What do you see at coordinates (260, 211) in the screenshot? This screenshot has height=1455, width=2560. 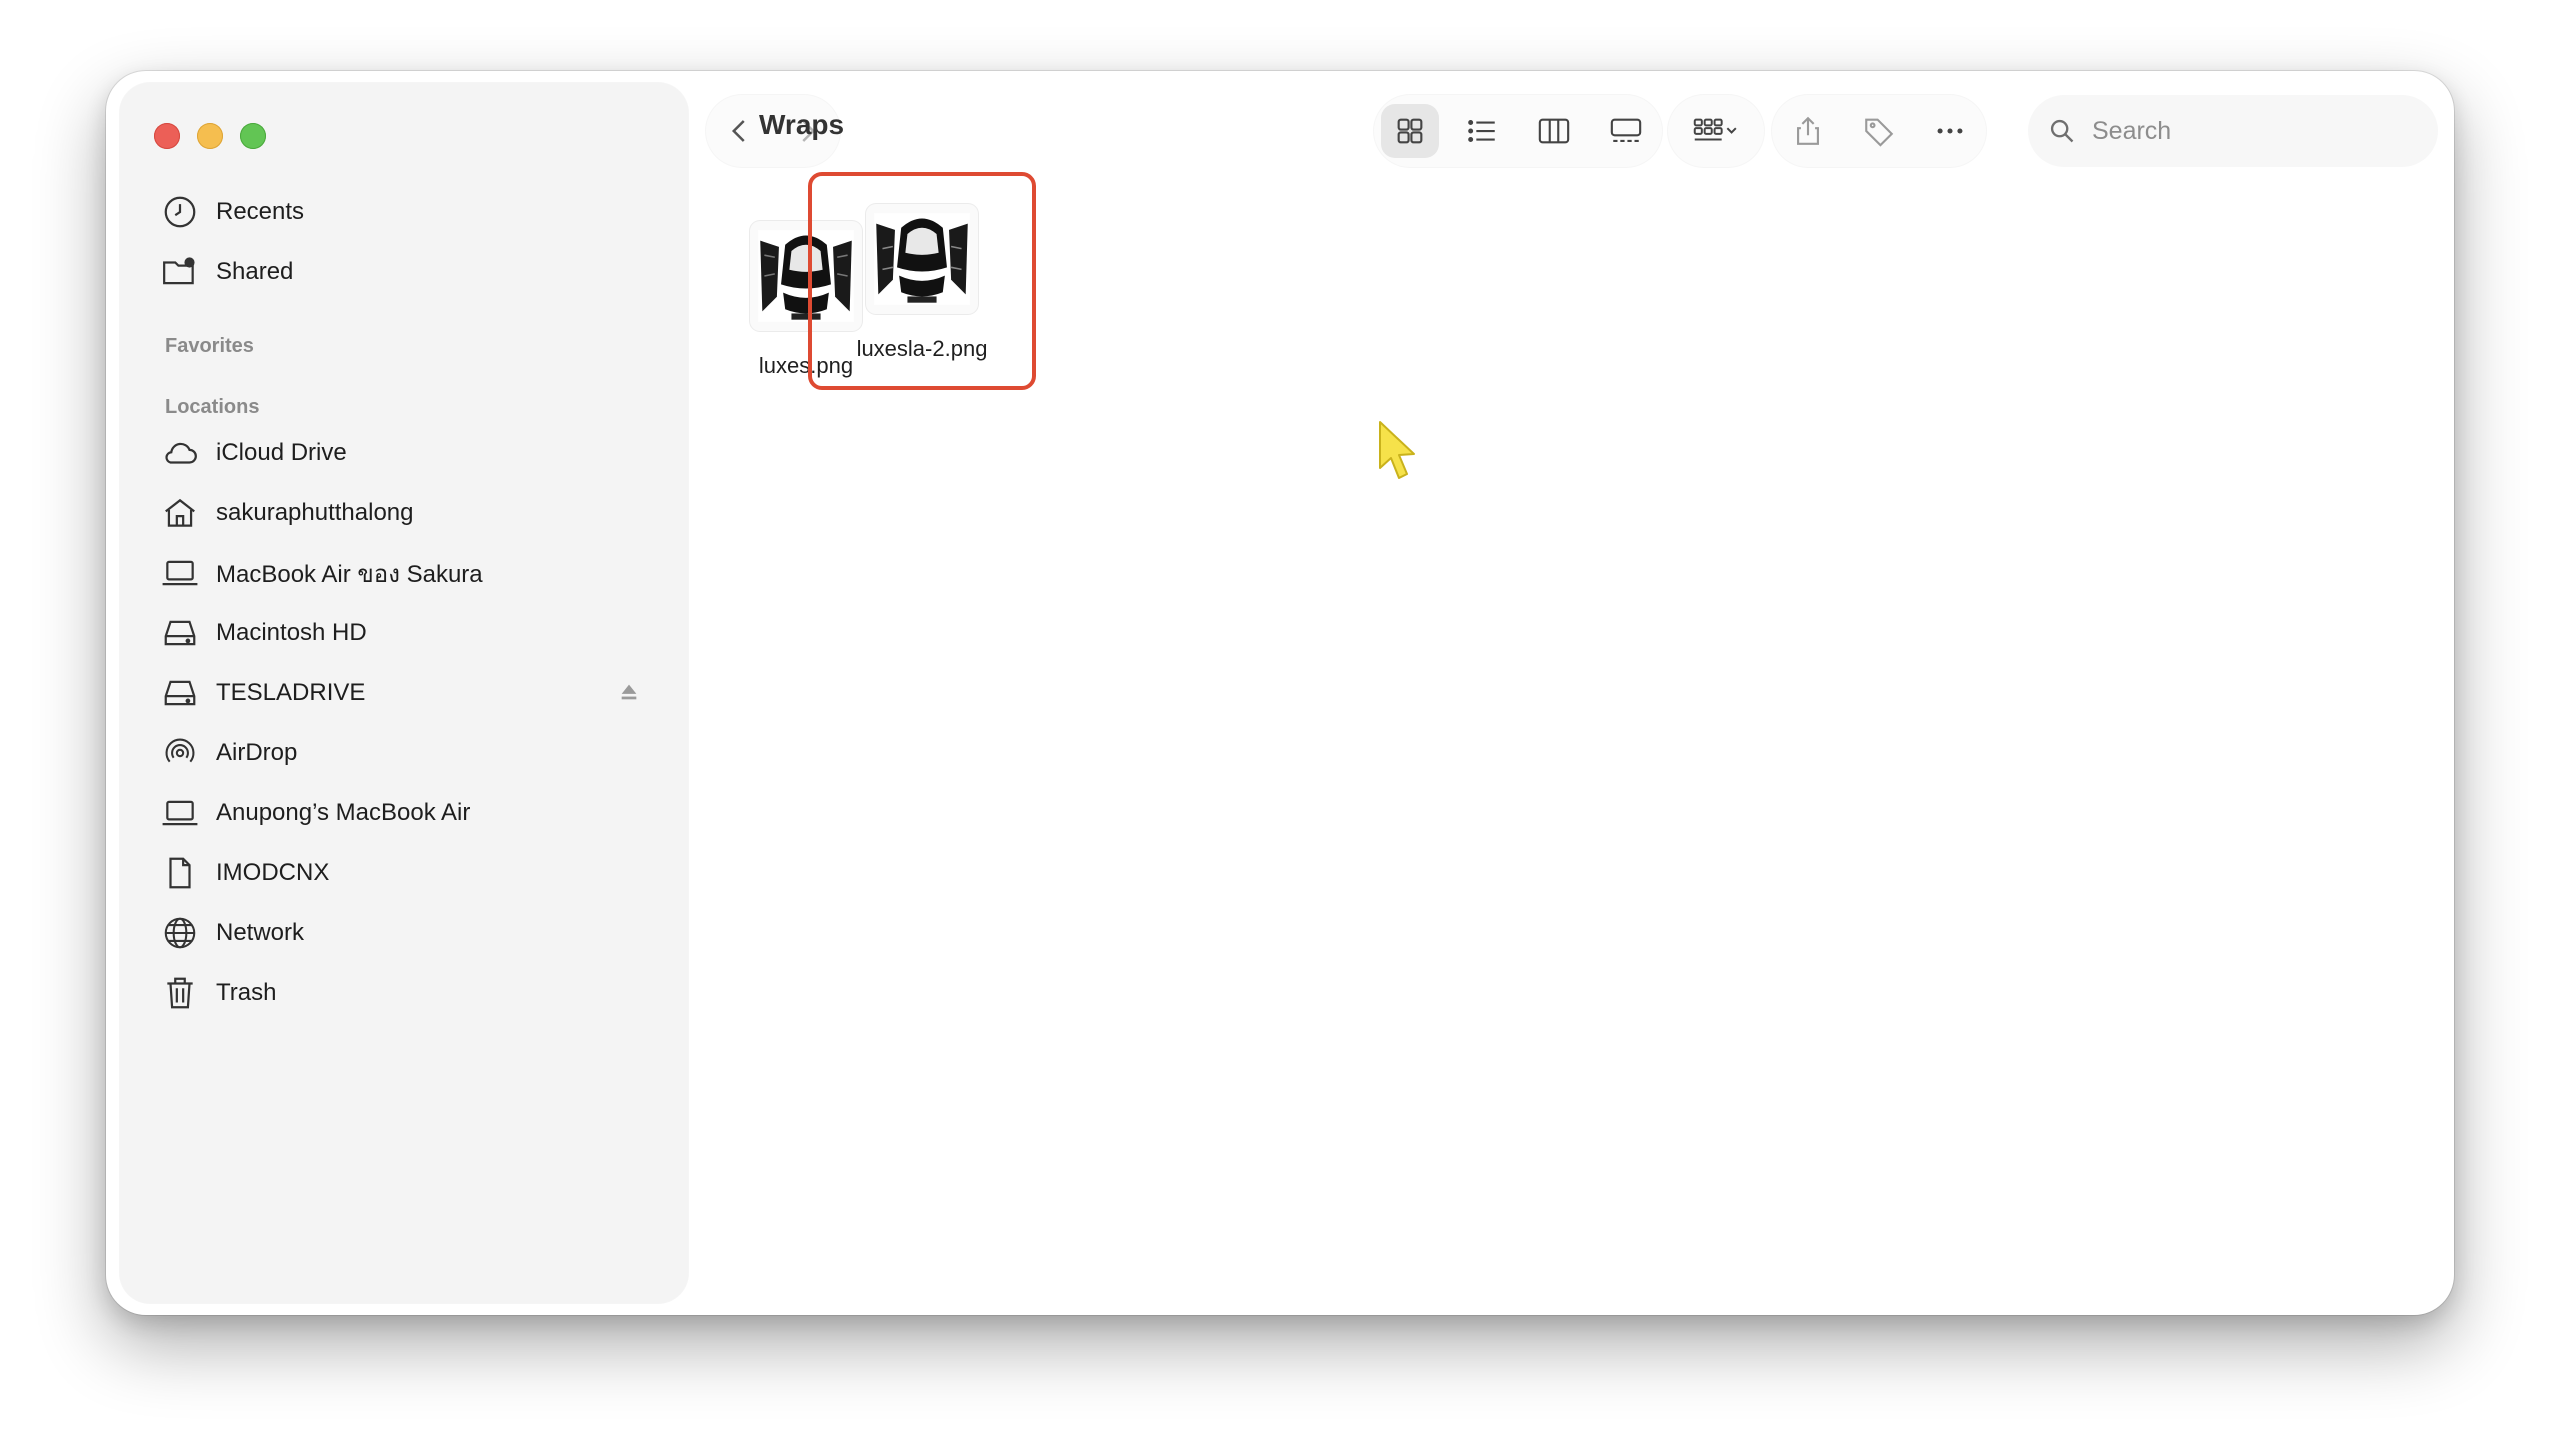 I see `sidebar-item-label: Recents` at bounding box center [260, 211].